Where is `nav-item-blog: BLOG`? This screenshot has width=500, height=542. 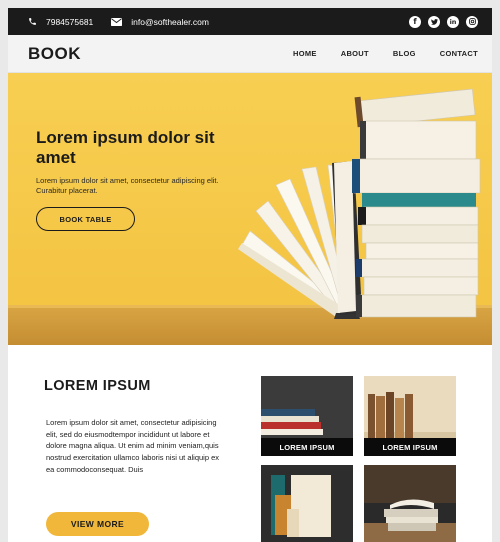
nav-item-blog: BLOG is located at coordinates (404, 53).